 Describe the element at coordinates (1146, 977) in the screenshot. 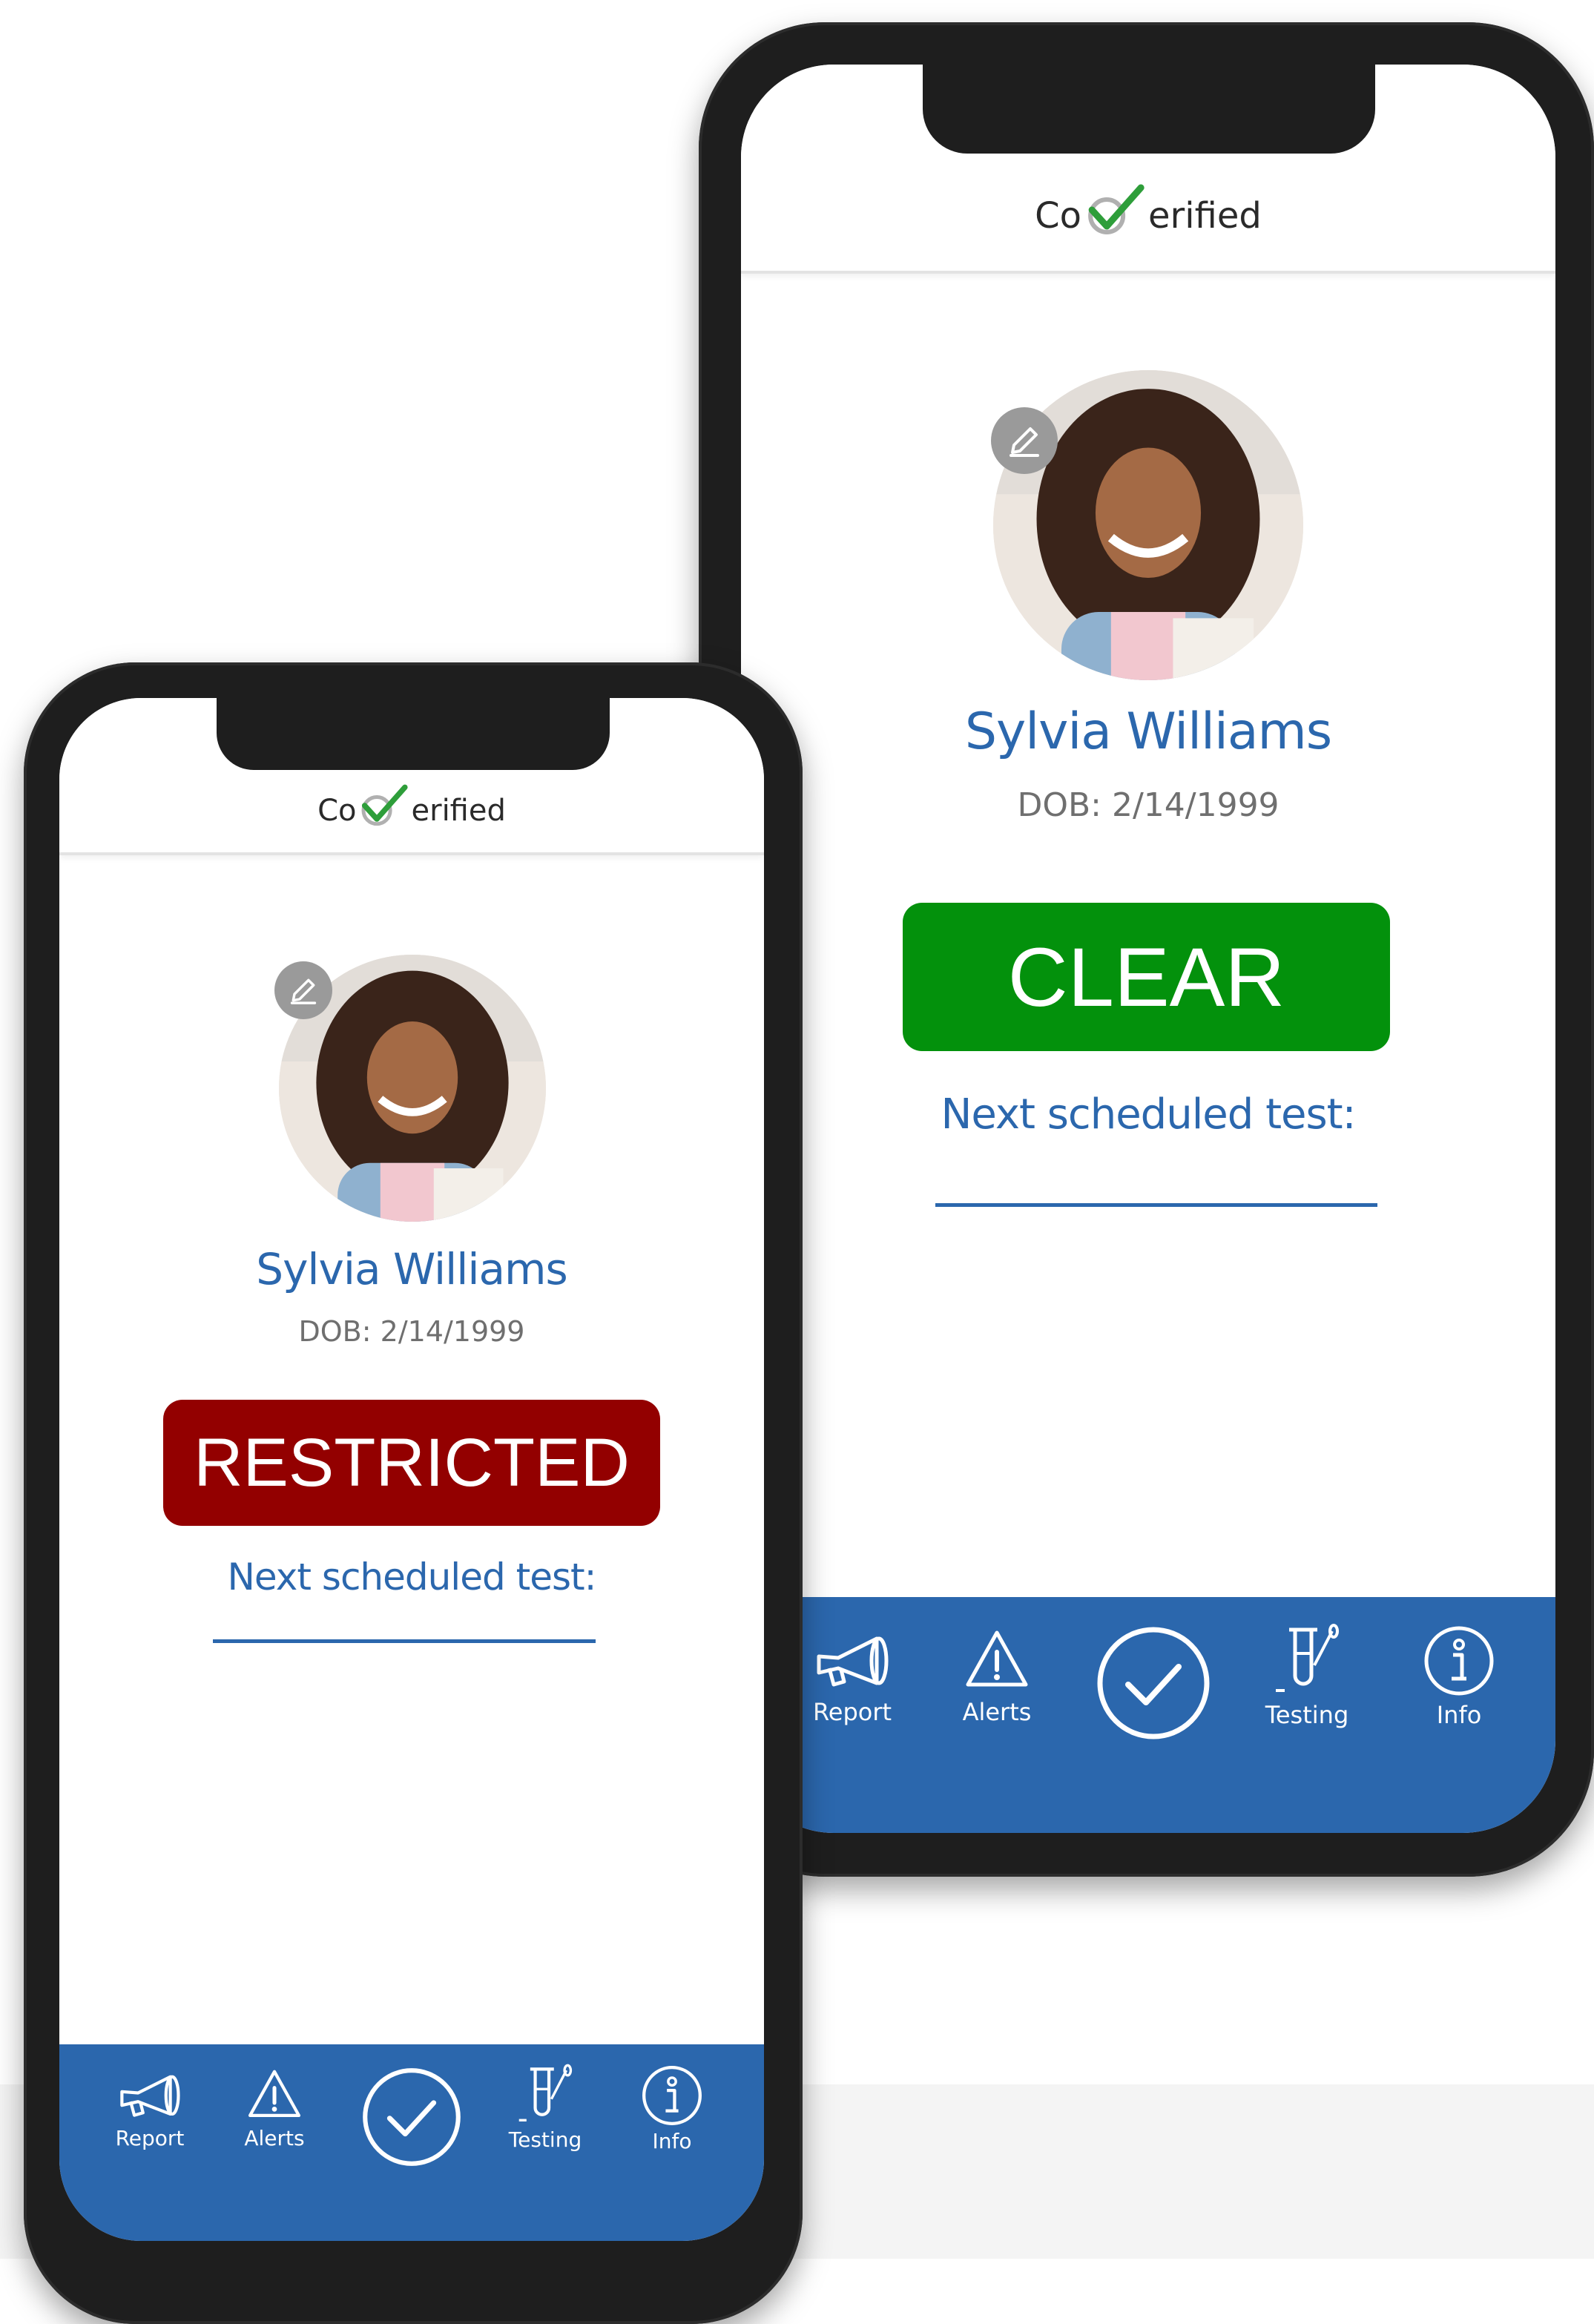

I see `status-clear-badge: CLEAR` at that location.